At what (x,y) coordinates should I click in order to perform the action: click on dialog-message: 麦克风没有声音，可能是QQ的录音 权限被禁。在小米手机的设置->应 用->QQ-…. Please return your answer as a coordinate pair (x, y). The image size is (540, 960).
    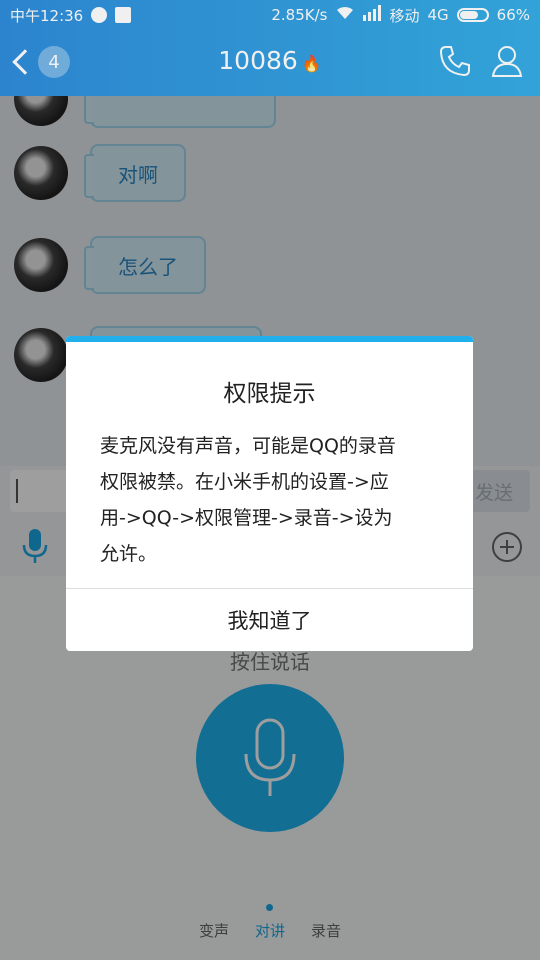
    Looking at the image, I should click on (269, 500).